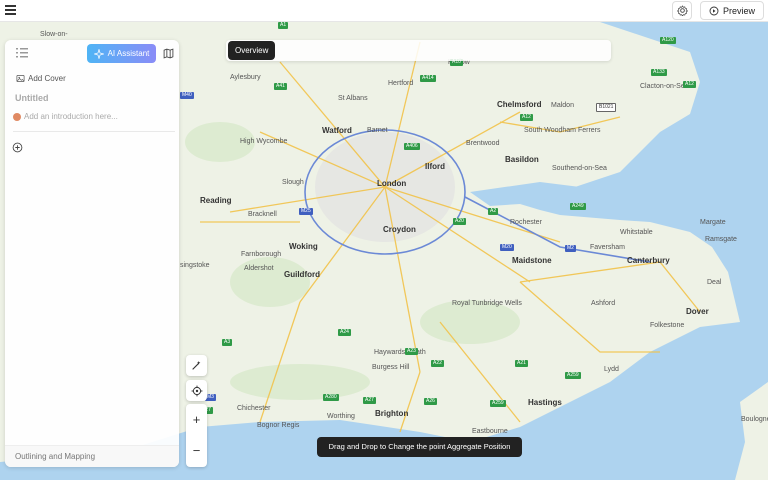 The height and width of the screenshot is (480, 768). Describe the element at coordinates (306, 211) in the screenshot. I see `road-shield: M25` at that location.